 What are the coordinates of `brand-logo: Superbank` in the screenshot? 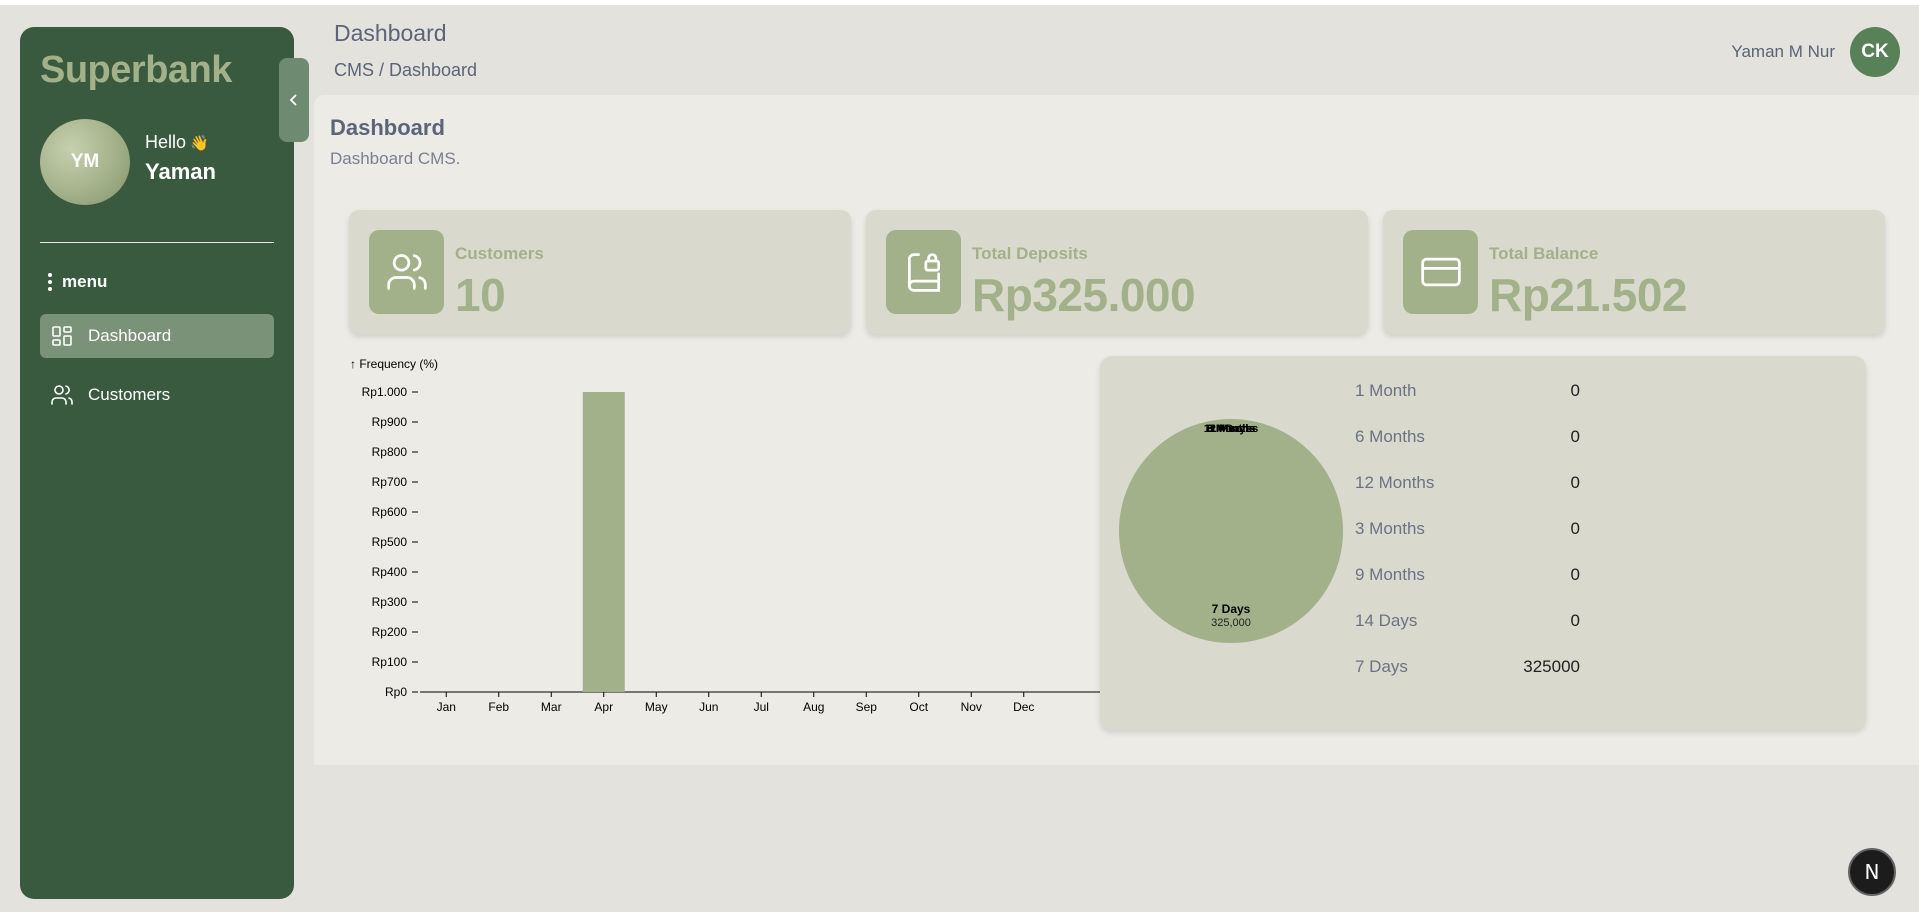 It's located at (136, 70).